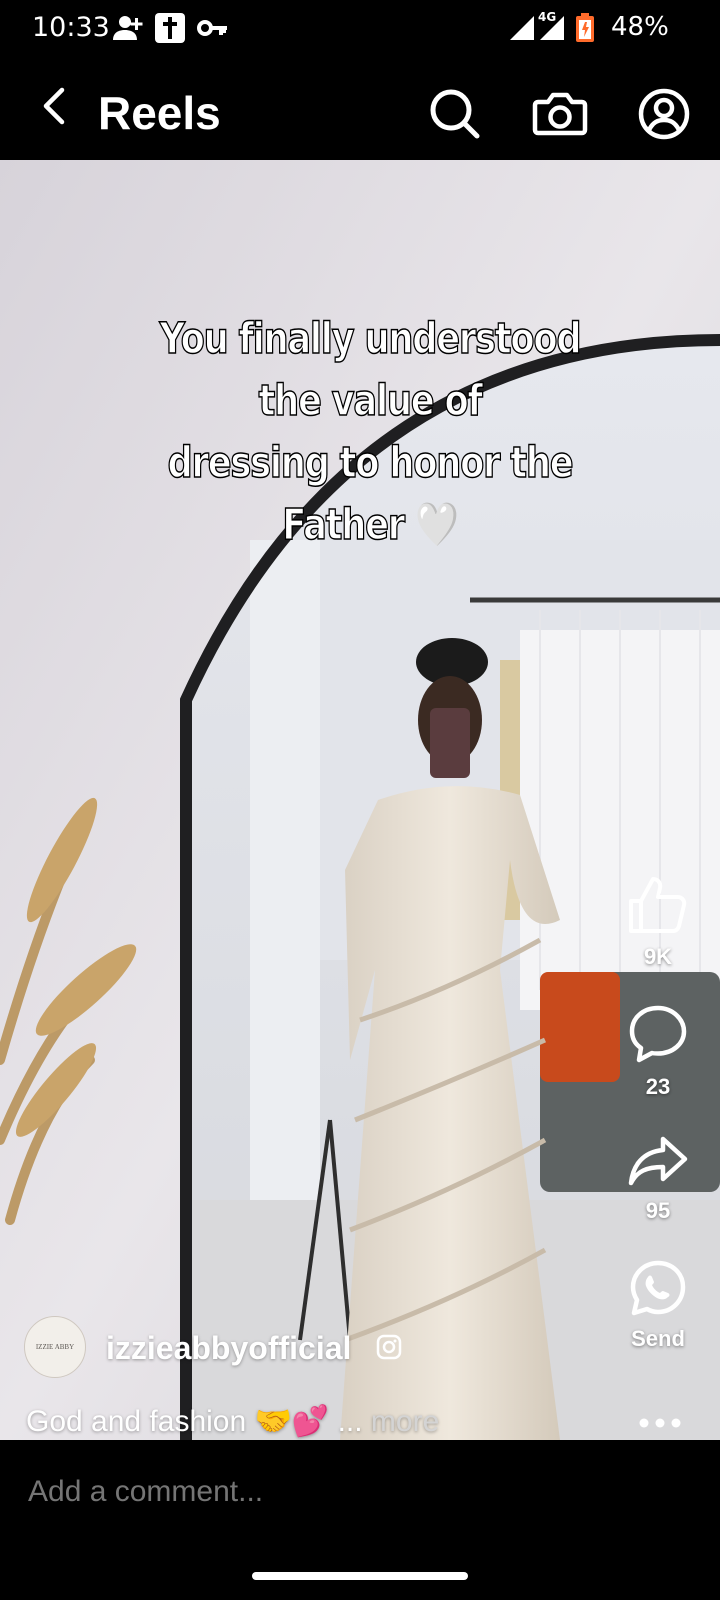  I want to click on search-icon, so click(455, 114).